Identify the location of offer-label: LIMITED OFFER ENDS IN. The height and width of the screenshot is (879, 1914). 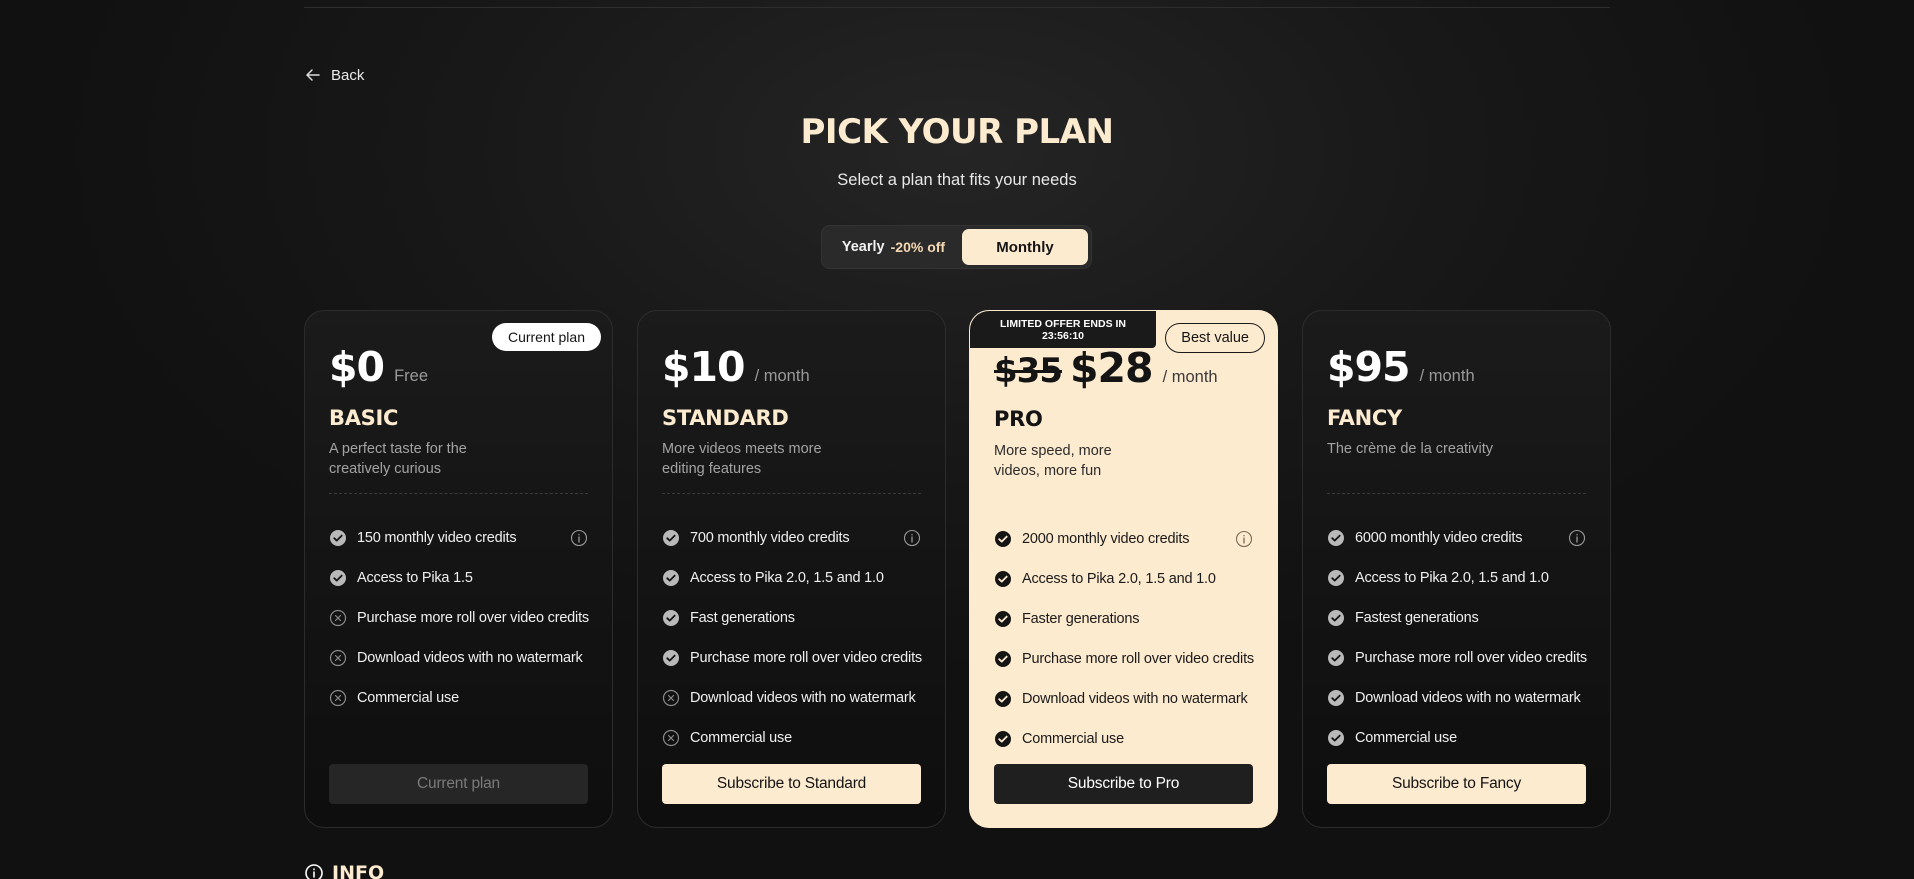
(1063, 323).